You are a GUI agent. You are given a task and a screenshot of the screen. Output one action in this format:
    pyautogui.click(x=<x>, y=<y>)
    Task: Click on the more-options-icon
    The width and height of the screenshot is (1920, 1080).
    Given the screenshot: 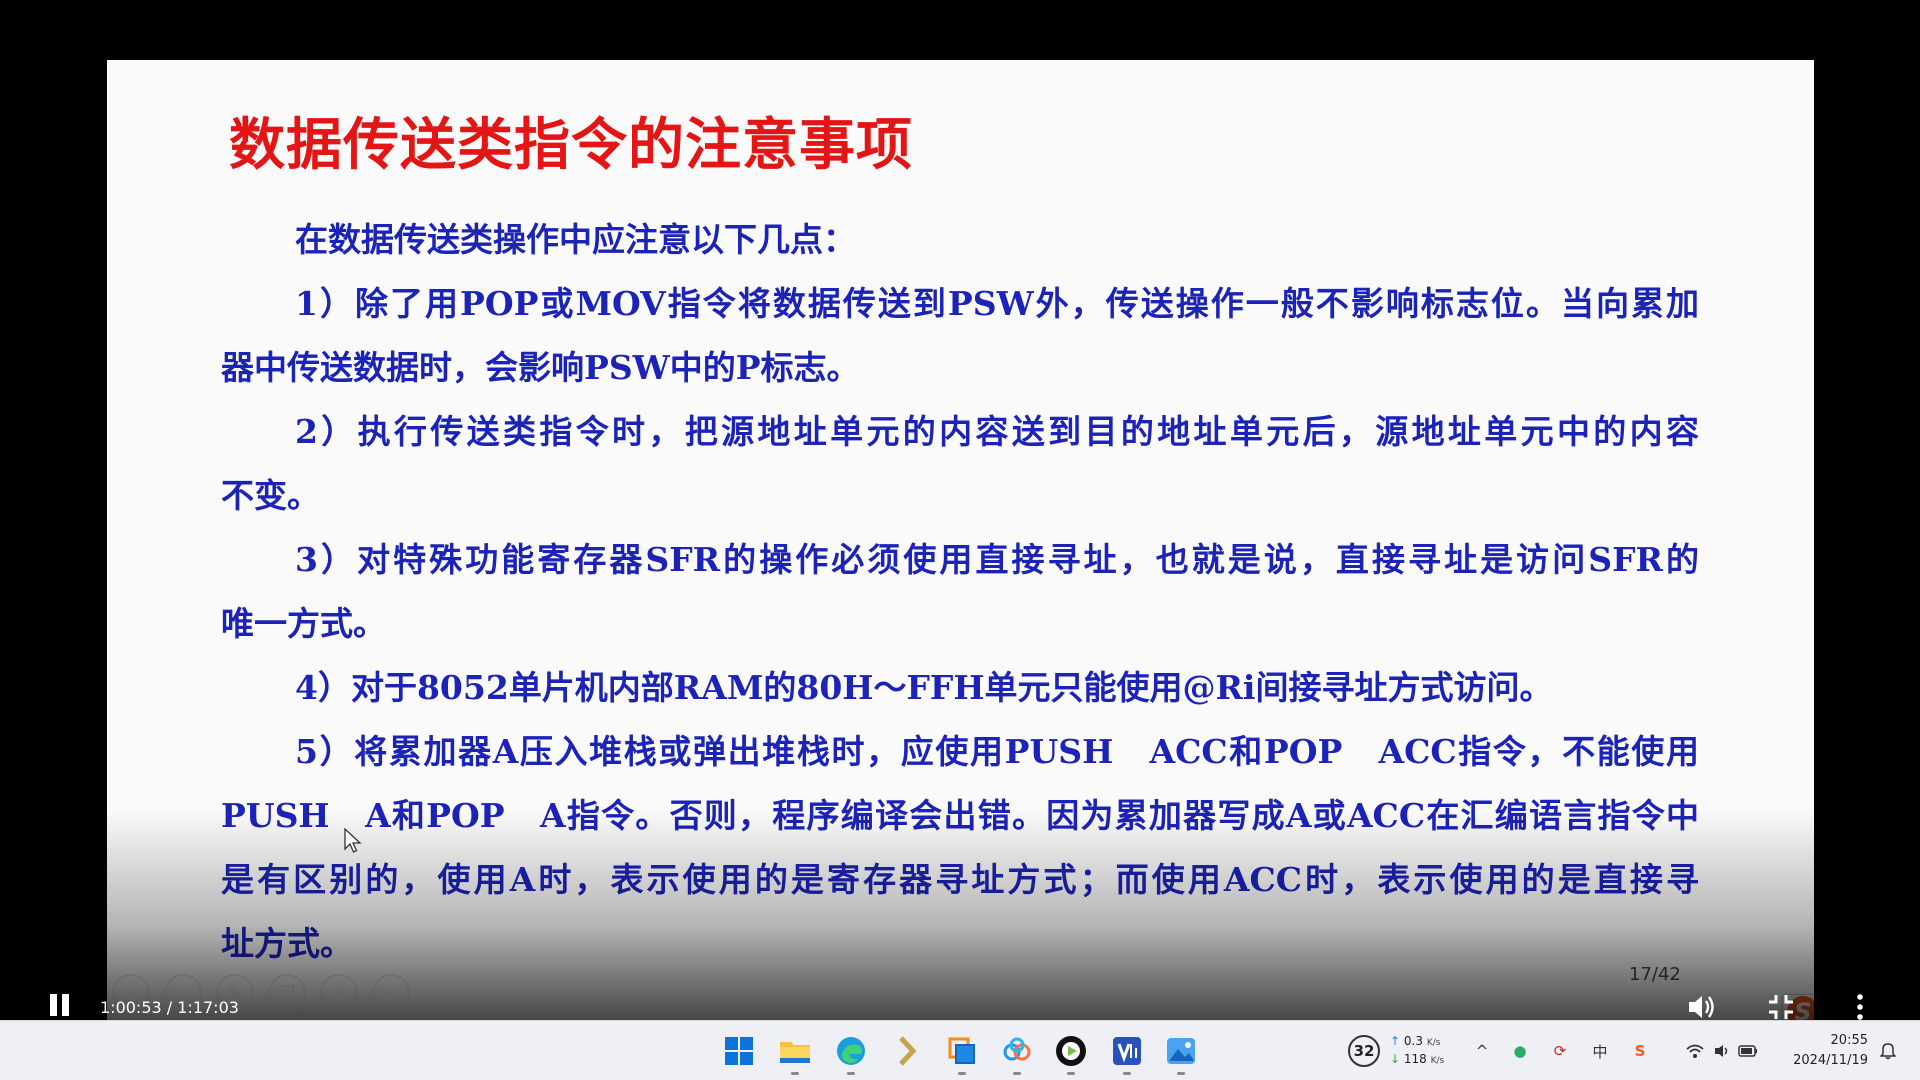 What is the action you would take?
    pyautogui.click(x=1860, y=1005)
    